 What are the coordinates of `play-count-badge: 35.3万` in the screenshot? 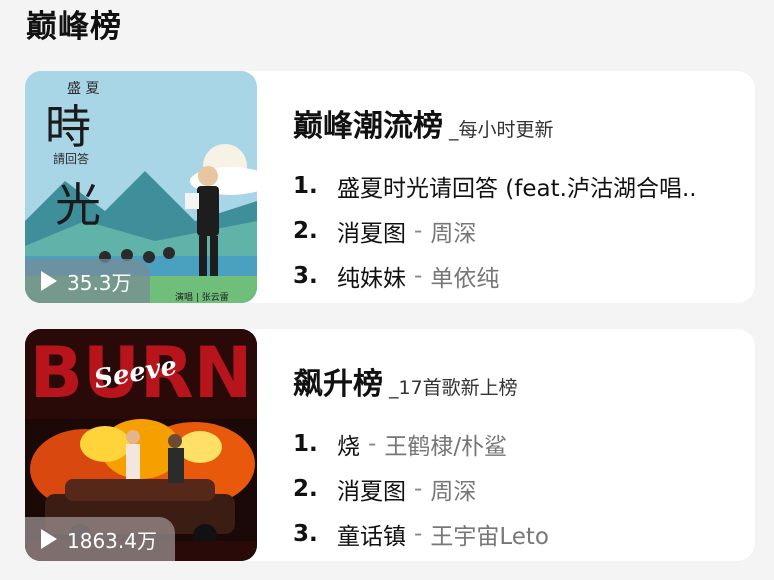 It's located at (87, 281).